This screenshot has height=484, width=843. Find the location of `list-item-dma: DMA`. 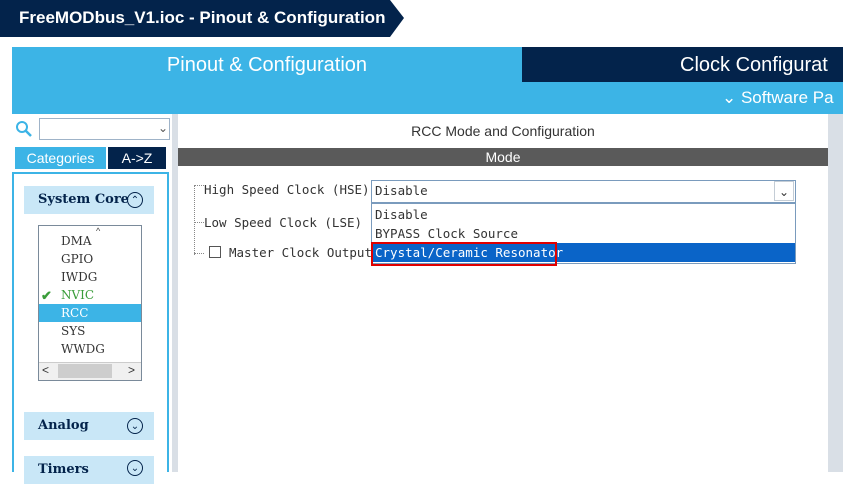

list-item-dma: DMA is located at coordinates (90, 241).